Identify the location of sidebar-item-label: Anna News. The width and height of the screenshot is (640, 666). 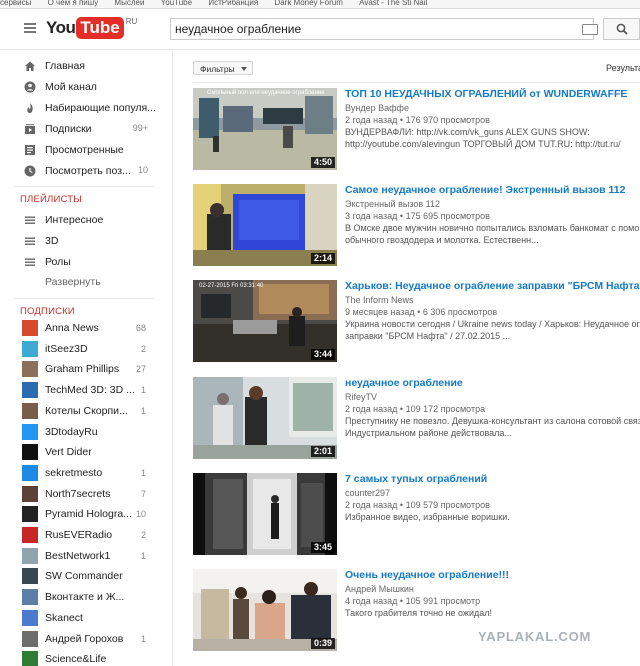
(72, 328).